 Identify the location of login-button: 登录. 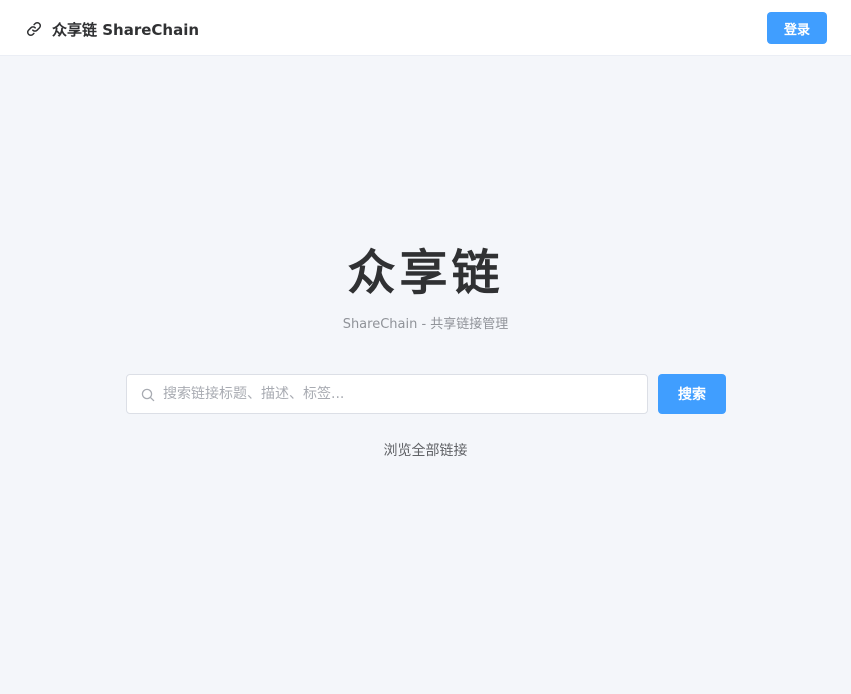
(797, 28).